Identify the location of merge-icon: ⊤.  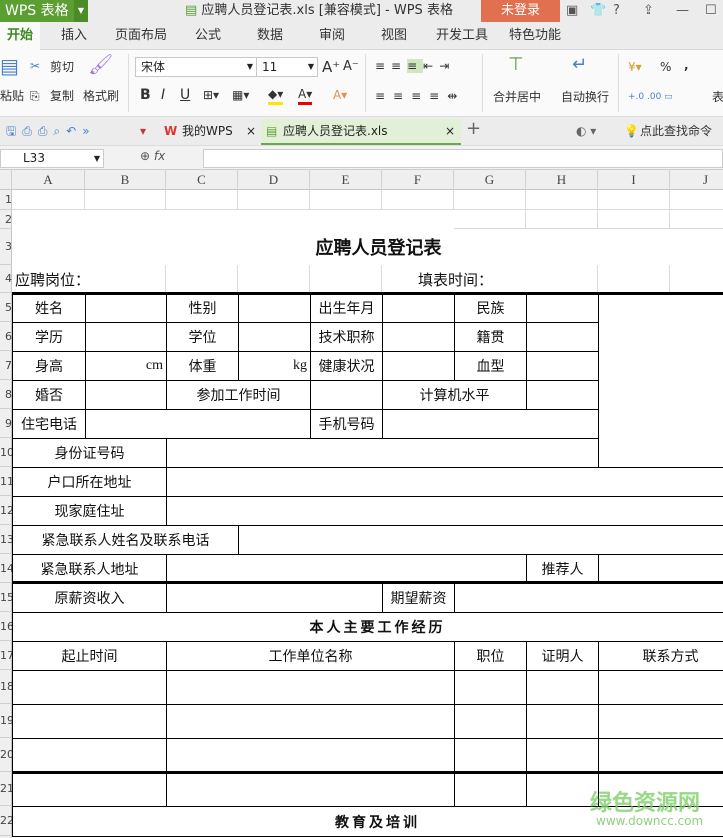
(516, 65).